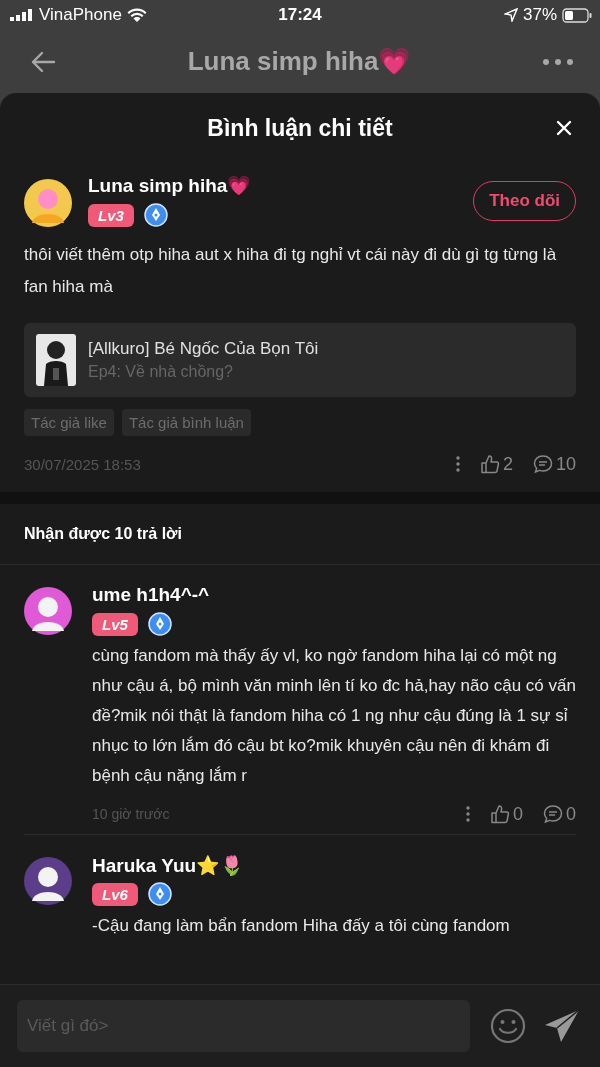 This screenshot has height=1067, width=600. What do you see at coordinates (203, 349) in the screenshot?
I see `work-title: [Allkuro] Bé Ngốc Của Bọn Tôi` at bounding box center [203, 349].